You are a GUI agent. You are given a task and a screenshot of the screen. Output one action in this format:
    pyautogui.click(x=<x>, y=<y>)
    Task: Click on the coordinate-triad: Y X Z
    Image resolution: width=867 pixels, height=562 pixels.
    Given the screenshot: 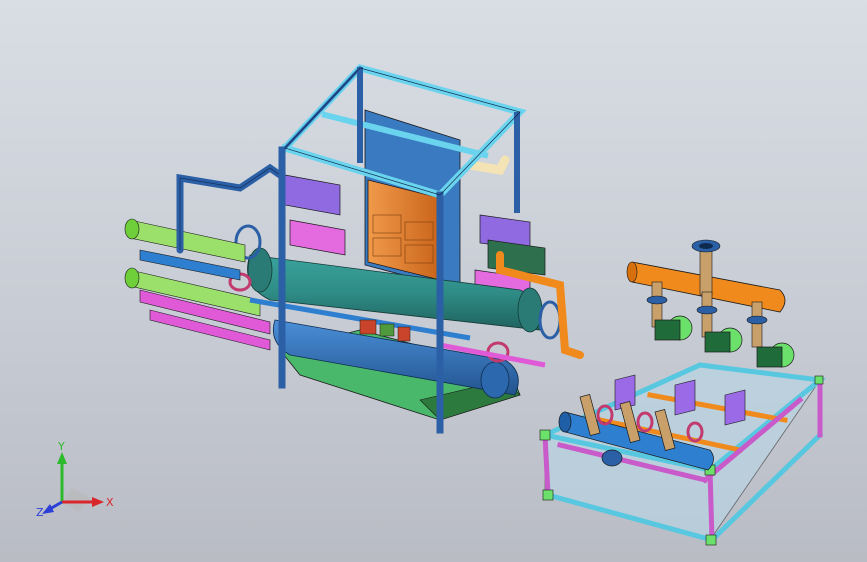 What is the action you would take?
    pyautogui.click(x=75, y=485)
    